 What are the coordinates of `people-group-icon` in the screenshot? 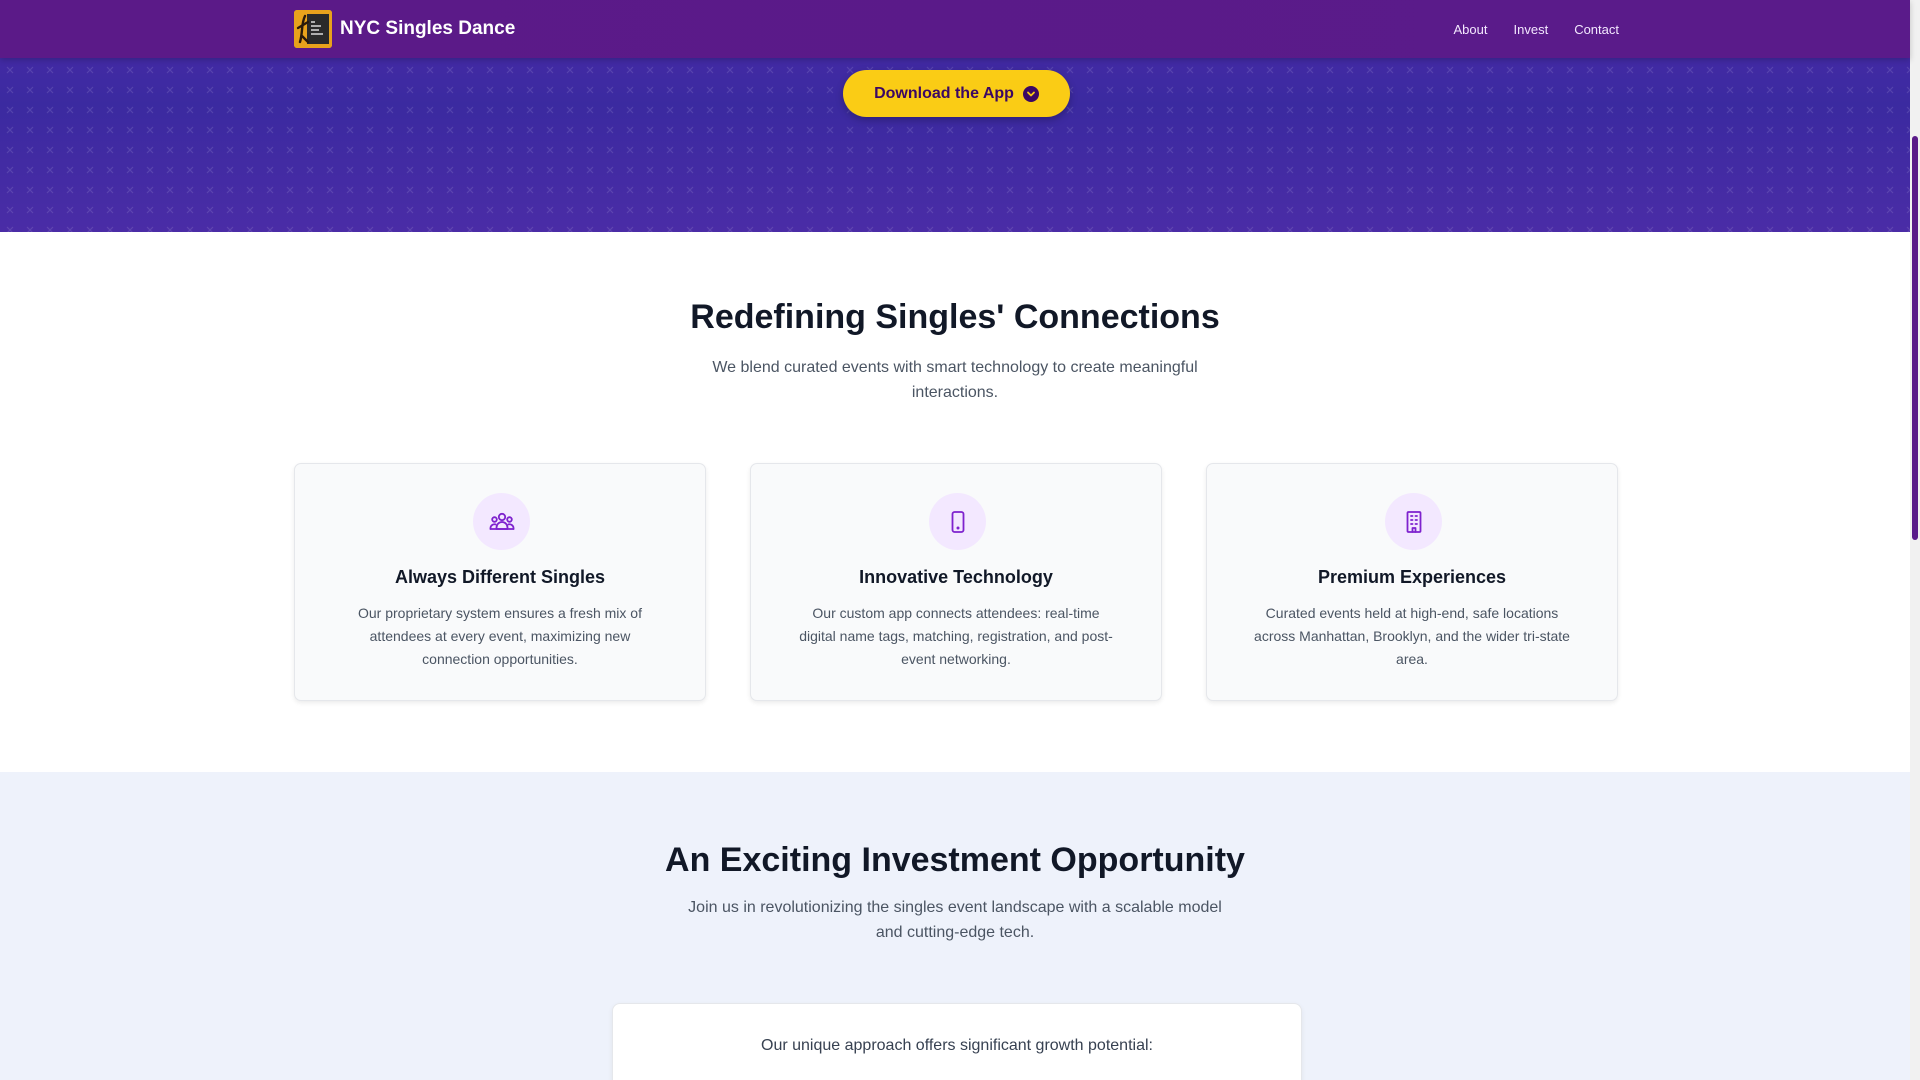 It's located at (501, 521).